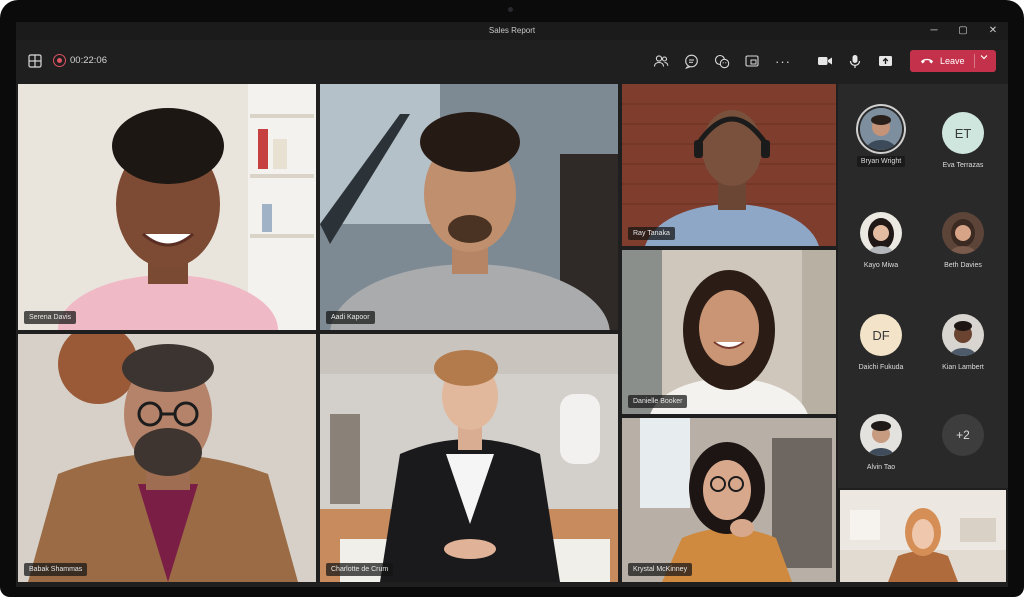  Describe the element at coordinates (56, 569) in the screenshot. I see `participant-name: Babak Shammas` at that location.